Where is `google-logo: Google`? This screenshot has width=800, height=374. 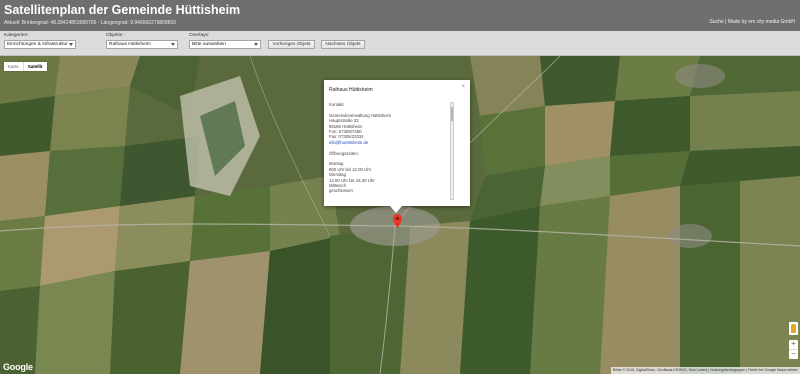
google-logo: Google is located at coordinates (18, 367).